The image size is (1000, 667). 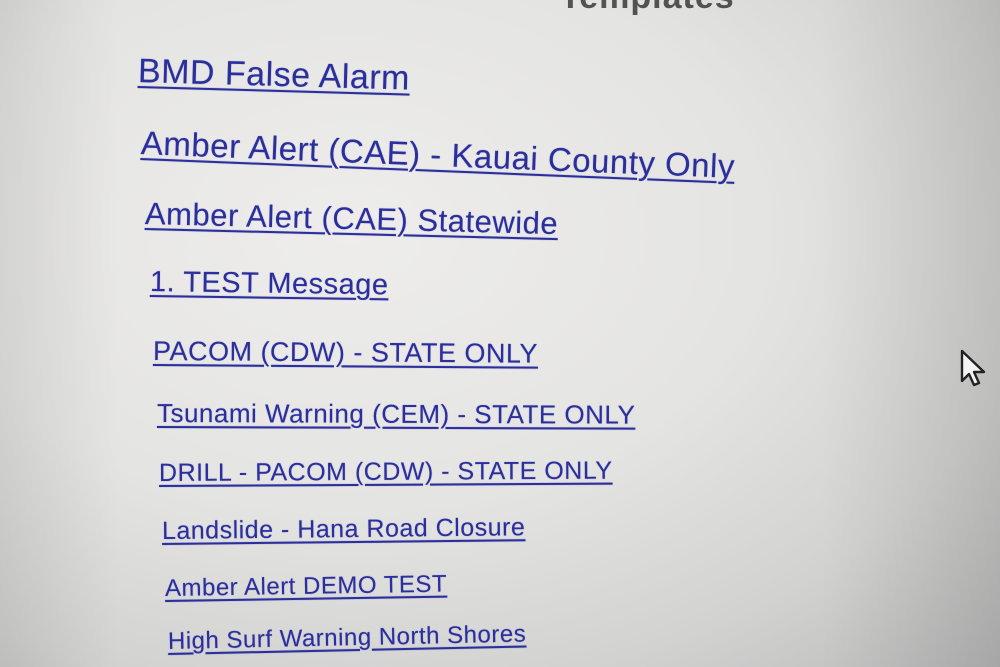 I want to click on template-link-tsunami-warning: Tsunami Warning (CEM) - STATE ONLY, so click(x=396, y=414).